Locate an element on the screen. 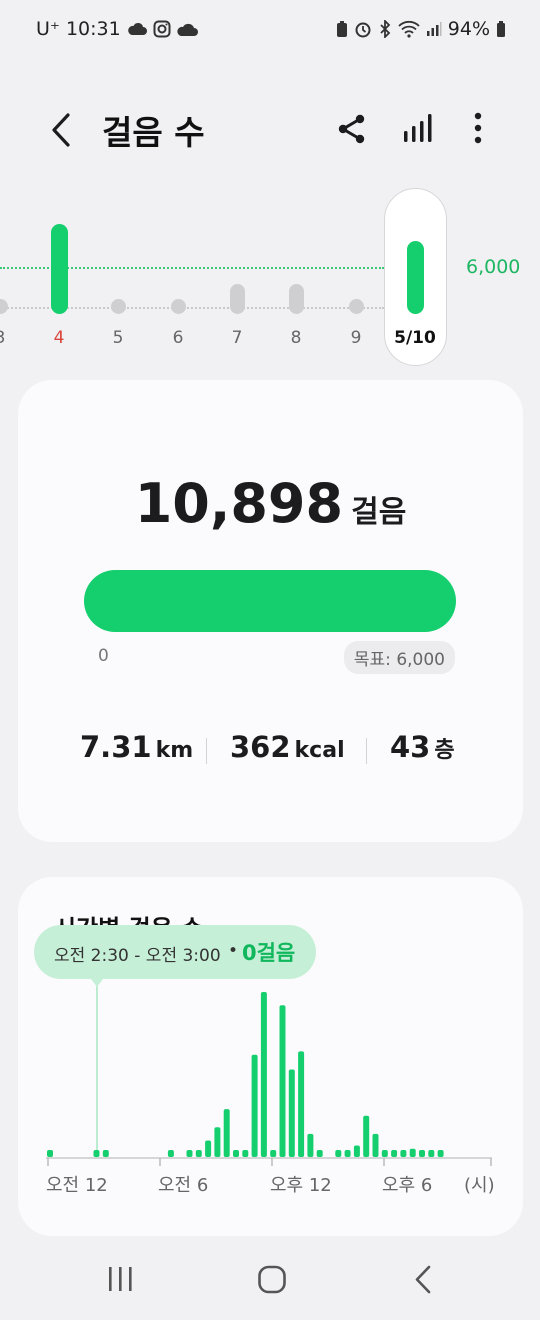 The image size is (540, 1320). stats-row: 7.31 km 362 kcal 43 층 is located at coordinates (270, 752).